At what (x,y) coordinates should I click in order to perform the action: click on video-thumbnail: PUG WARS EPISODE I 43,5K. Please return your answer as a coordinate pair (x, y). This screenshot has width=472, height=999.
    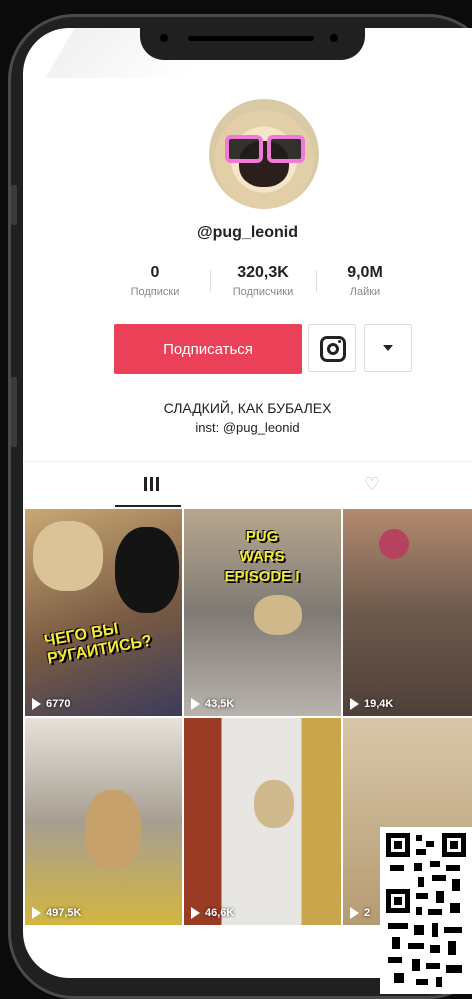
    Looking at the image, I should click on (262, 612).